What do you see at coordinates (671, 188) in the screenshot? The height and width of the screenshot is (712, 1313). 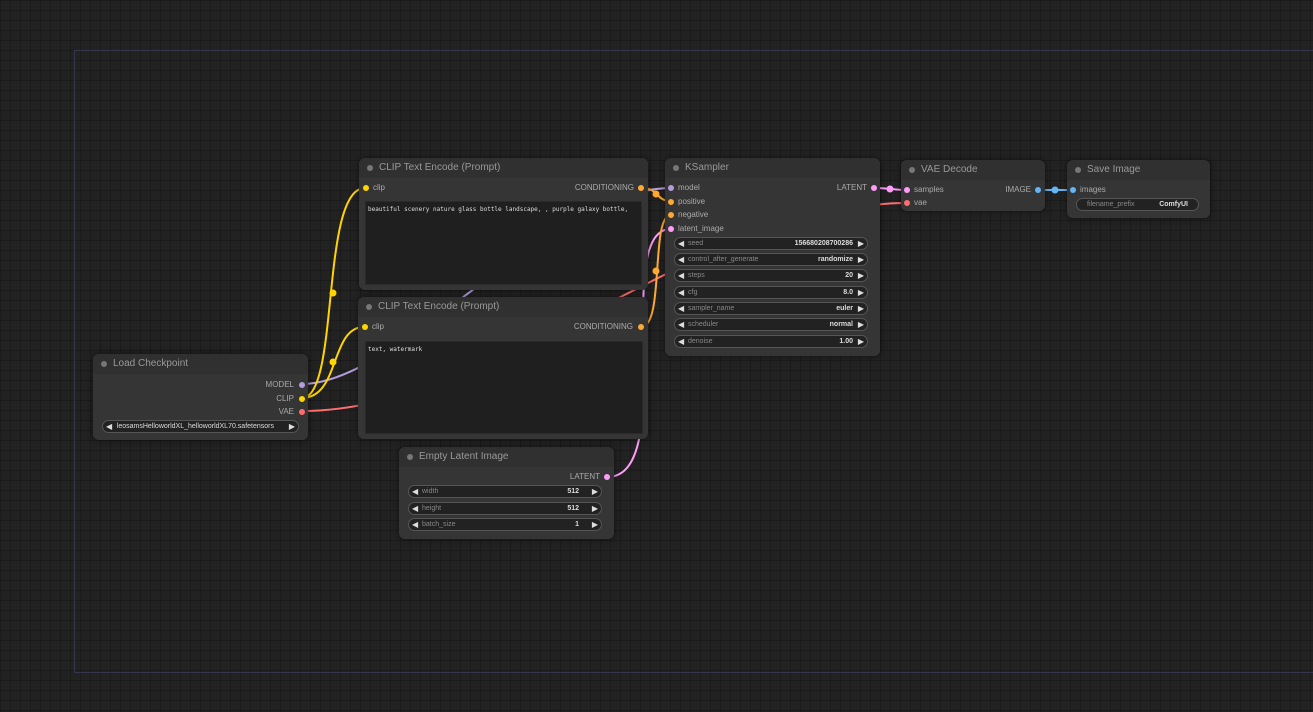 I see `model-input-slot` at bounding box center [671, 188].